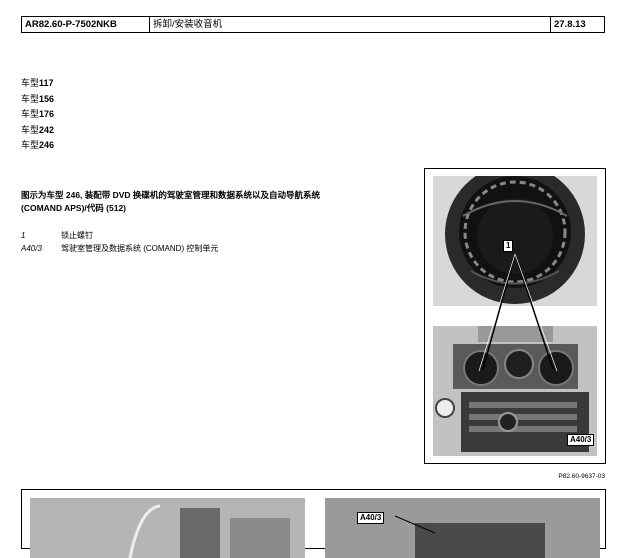 The width and height of the screenshot is (629, 558). Describe the element at coordinates (570, 24) in the screenshot. I see `document-date: 27.8.13` at that location.